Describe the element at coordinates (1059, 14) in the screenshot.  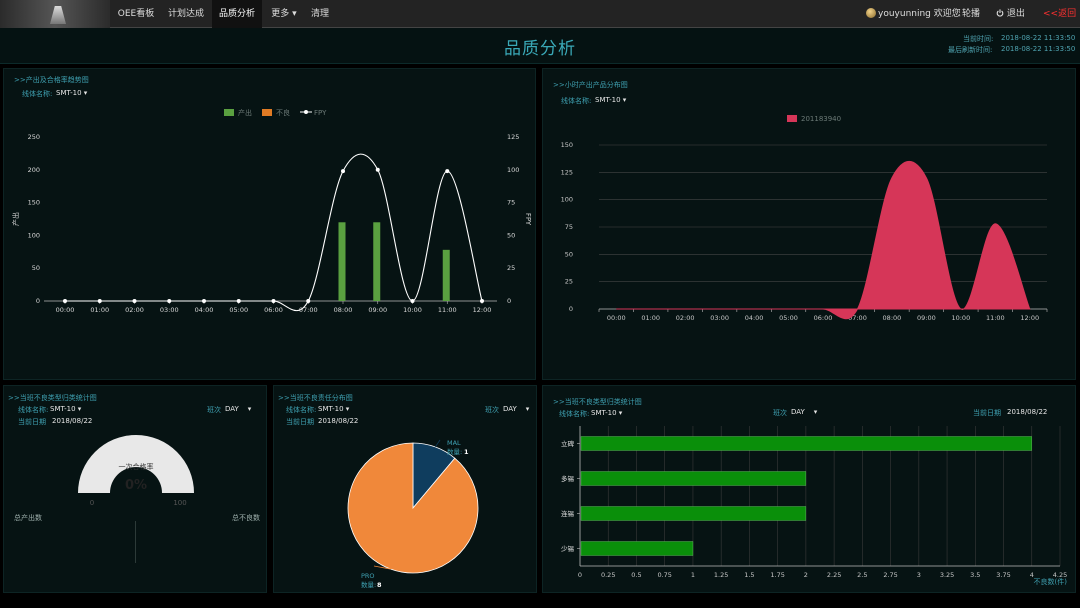
I see `back-button: <<返回` at that location.